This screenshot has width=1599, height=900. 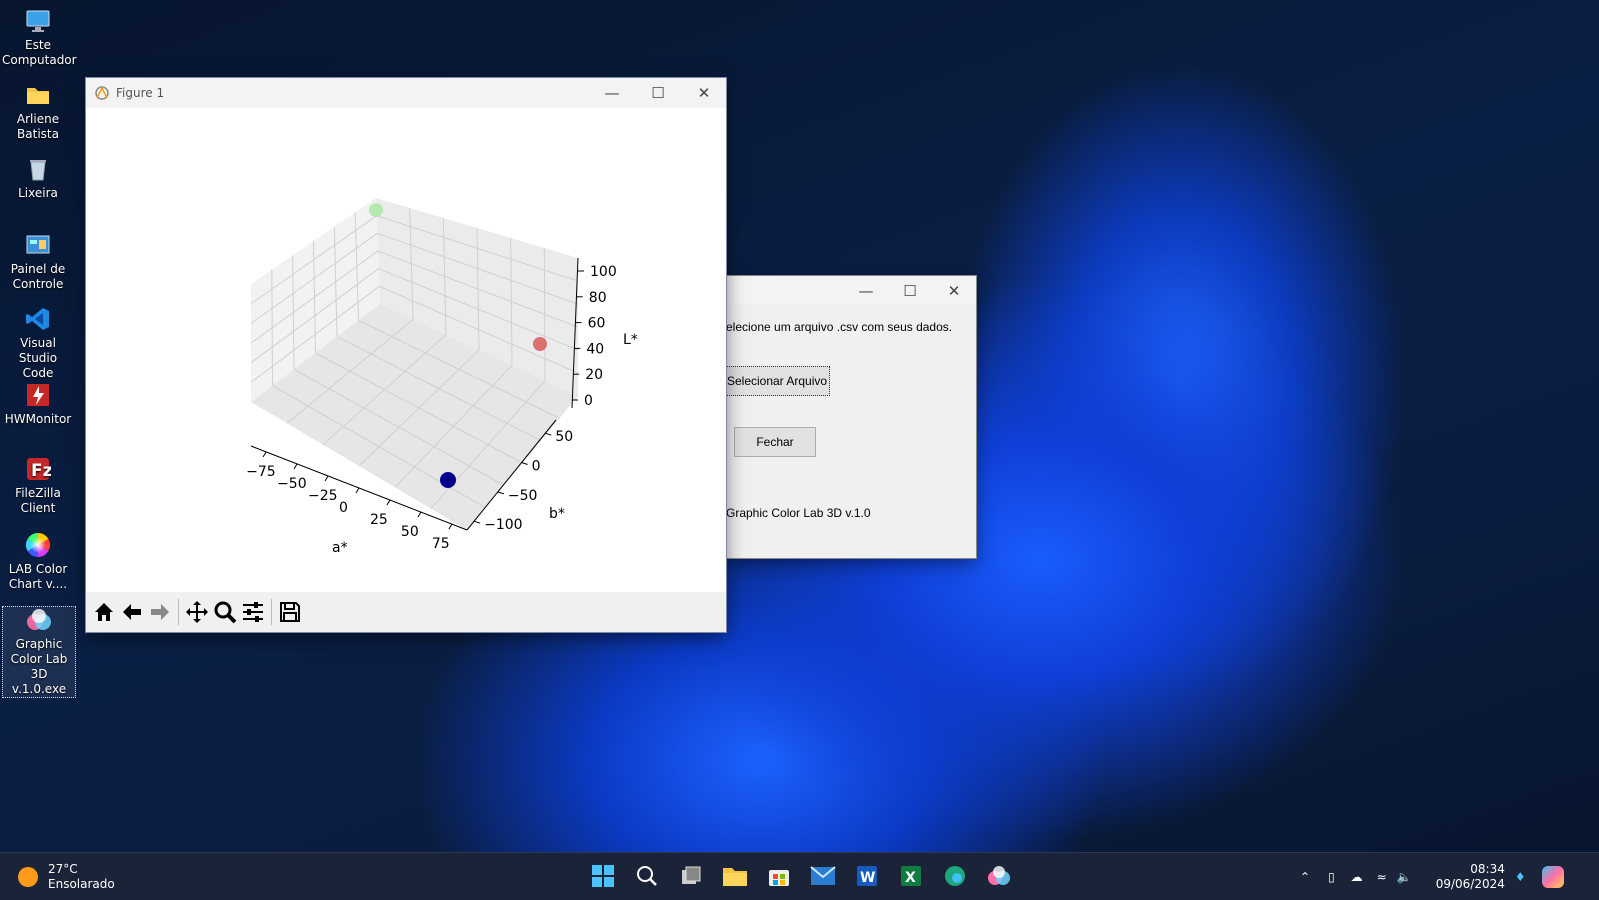 I want to click on figure-toolbar, so click(x=406, y=612).